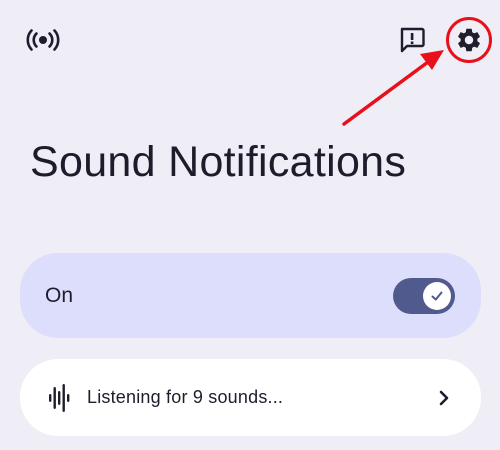 The image size is (500, 450). Describe the element at coordinates (412, 40) in the screenshot. I see `feedback-icon` at that location.